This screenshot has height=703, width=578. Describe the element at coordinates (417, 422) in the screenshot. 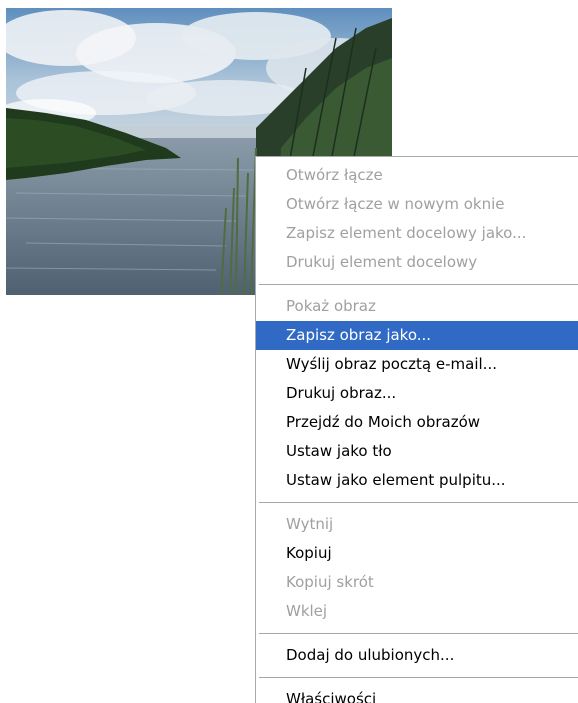

I see `menu-item-go-to-my-pictures: Przejdź do Moich obrazów` at that location.